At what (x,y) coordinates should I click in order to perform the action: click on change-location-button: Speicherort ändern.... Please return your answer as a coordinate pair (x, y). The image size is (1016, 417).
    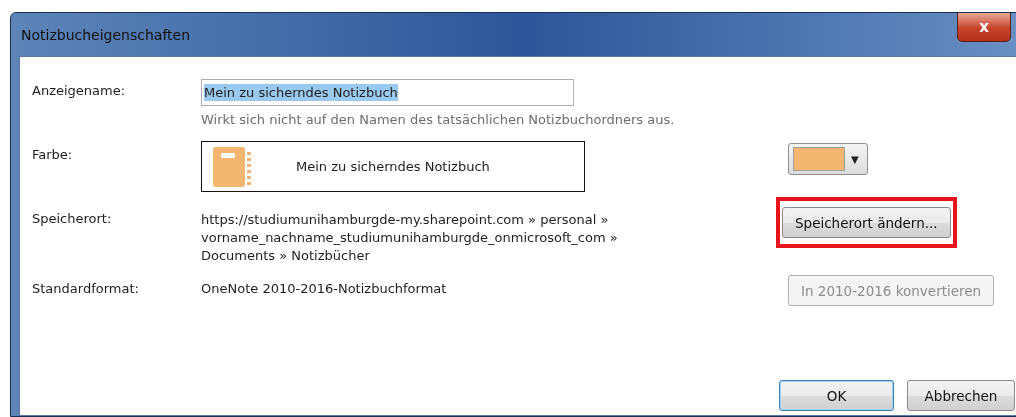
    Looking at the image, I should click on (866, 222).